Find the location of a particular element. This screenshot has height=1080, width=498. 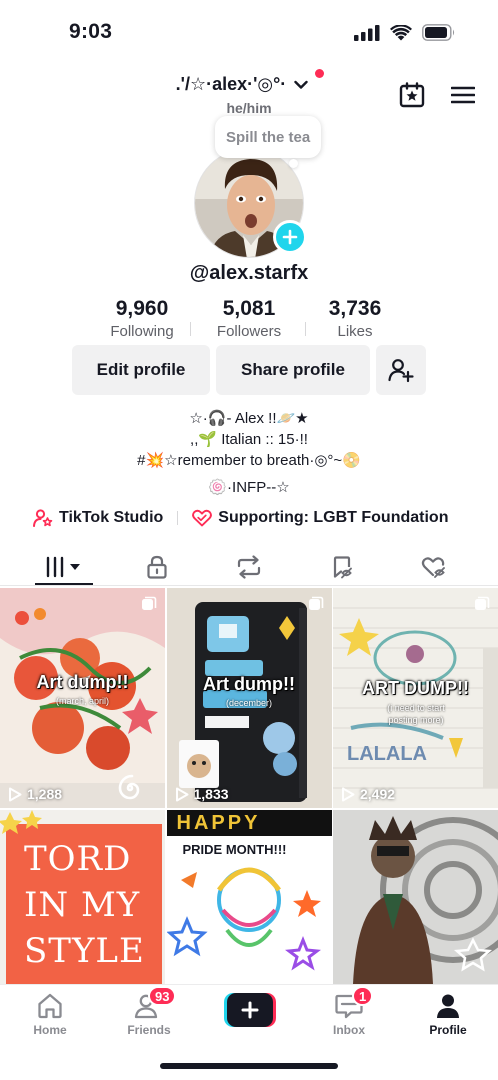

heart-hidden-icon is located at coordinates (433, 567).